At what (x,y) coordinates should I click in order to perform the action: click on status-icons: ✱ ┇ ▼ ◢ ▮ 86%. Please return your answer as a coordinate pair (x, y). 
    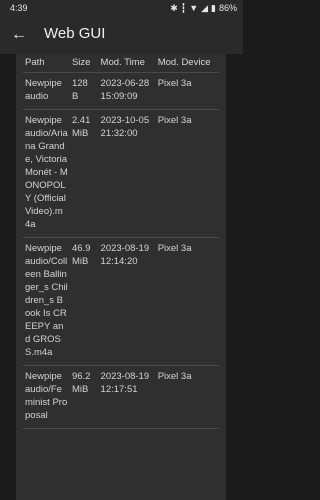
    Looking at the image, I should click on (203, 8).